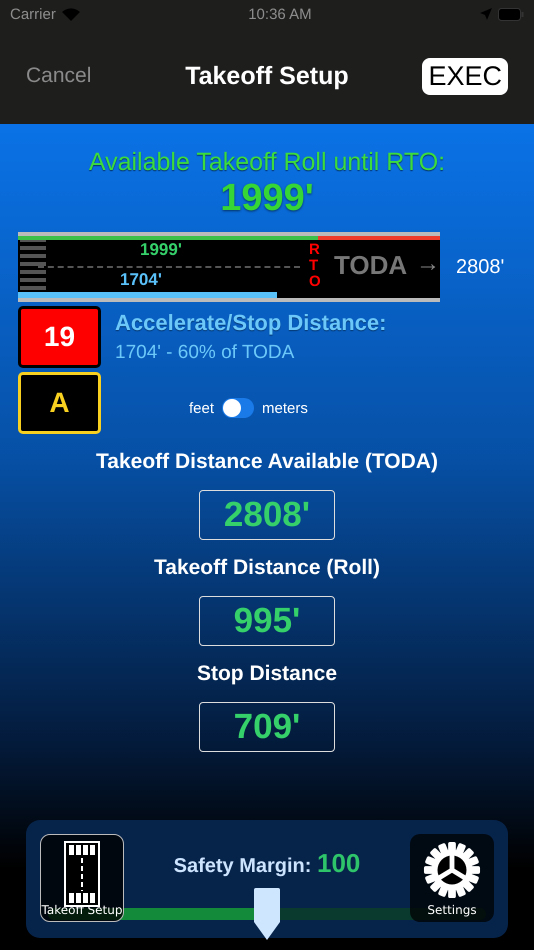  I want to click on feet-label: feet, so click(201, 408).